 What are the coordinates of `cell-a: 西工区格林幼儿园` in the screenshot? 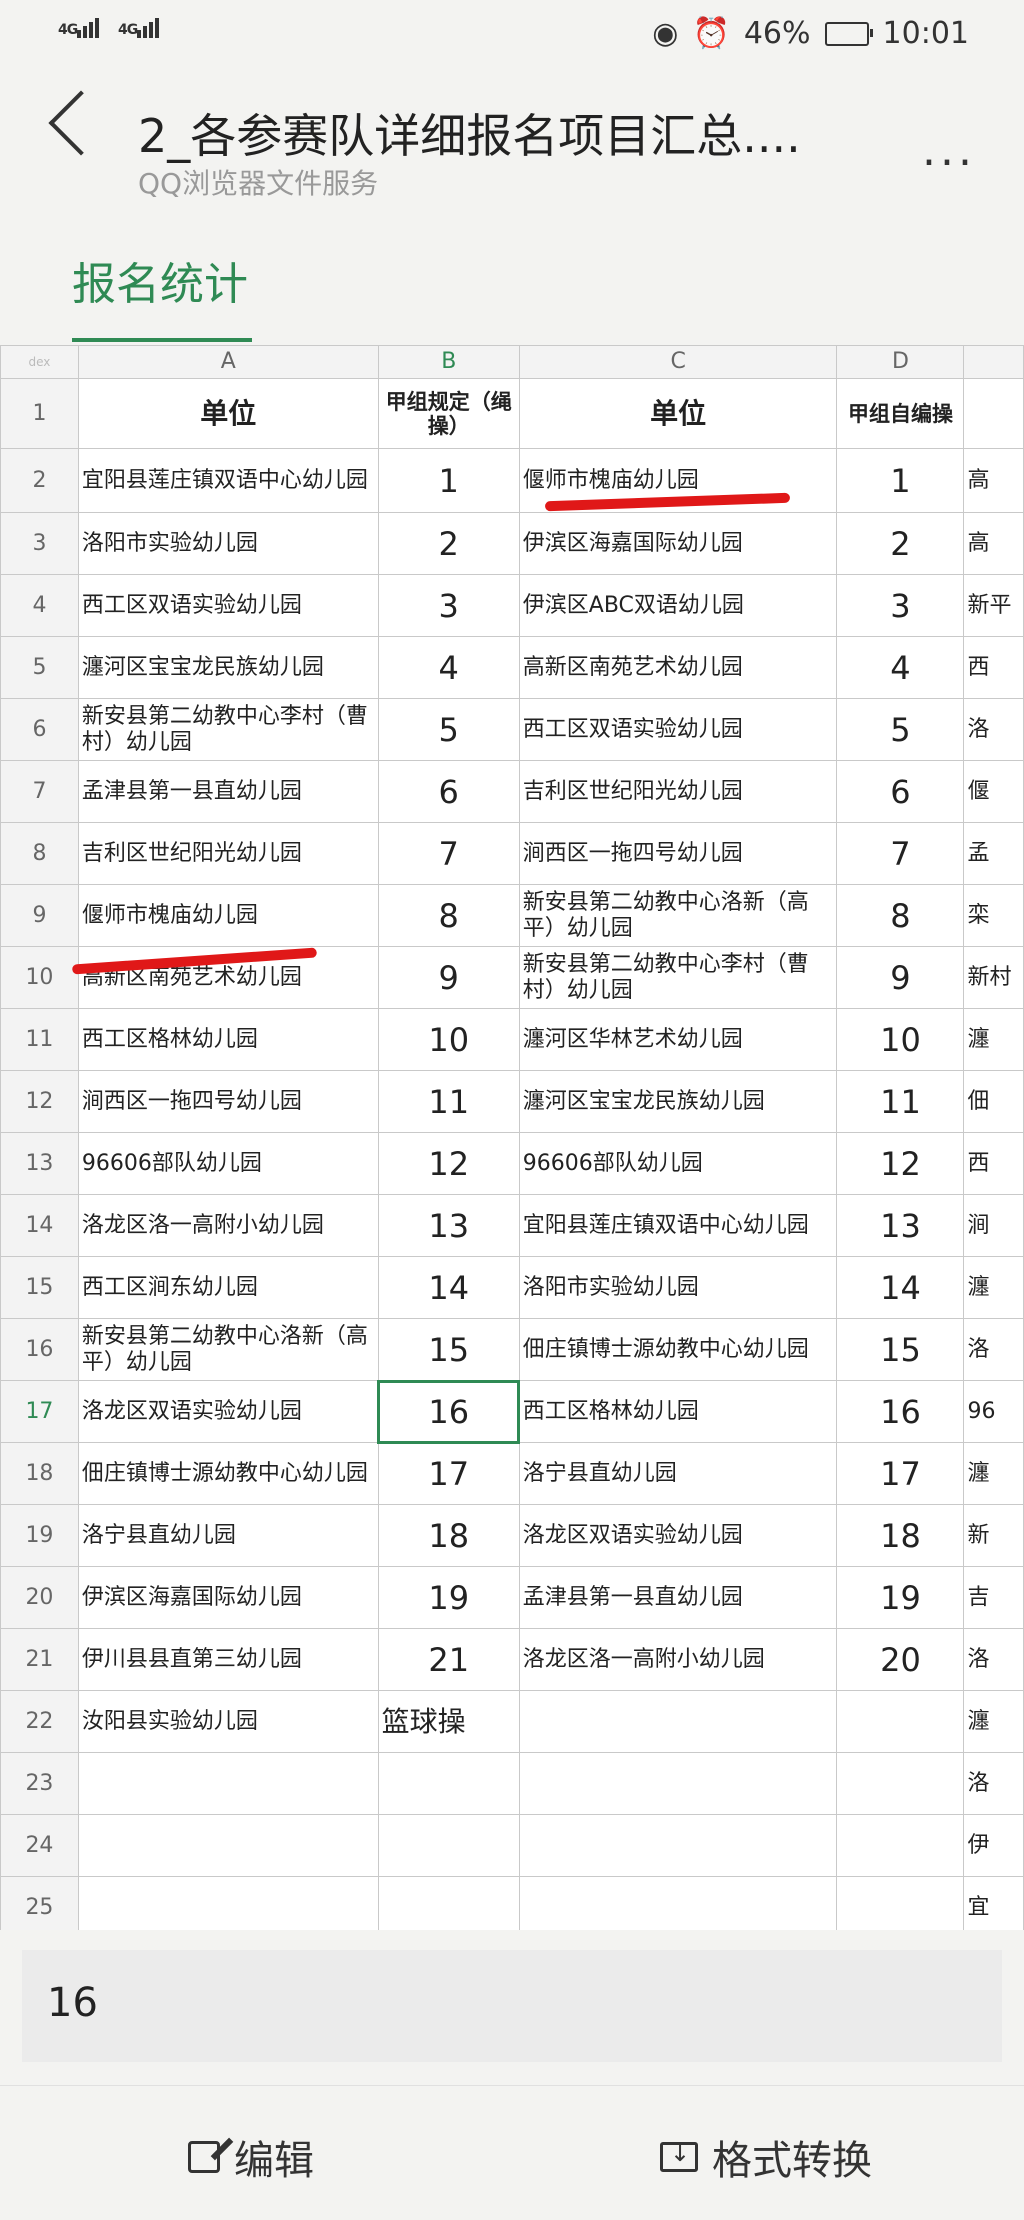 It's located at (228, 1039).